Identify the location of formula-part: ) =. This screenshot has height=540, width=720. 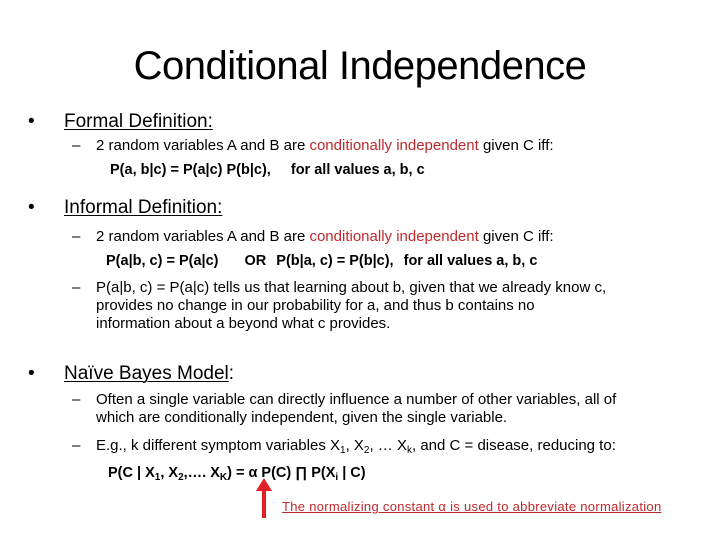
(238, 473).